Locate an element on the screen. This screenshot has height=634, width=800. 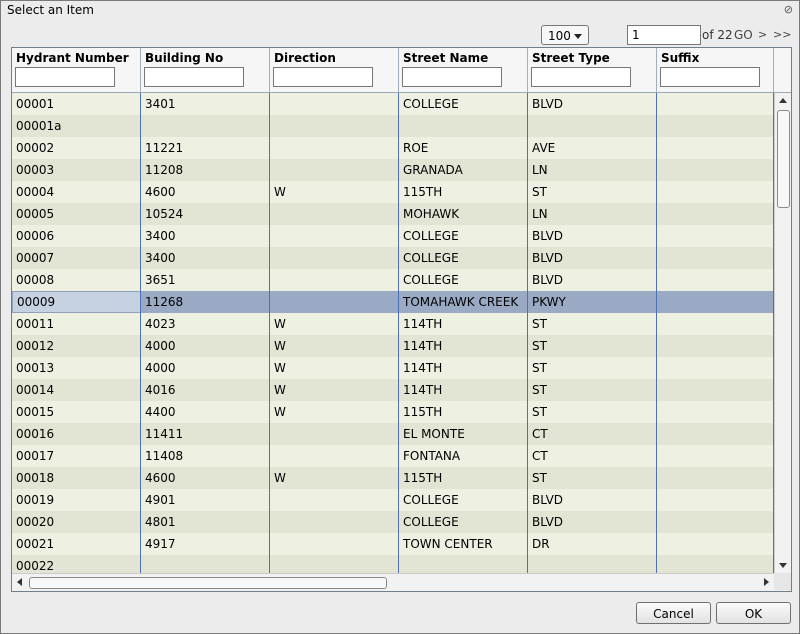
column-header-suffix: Suffix is located at coordinates (715, 70).